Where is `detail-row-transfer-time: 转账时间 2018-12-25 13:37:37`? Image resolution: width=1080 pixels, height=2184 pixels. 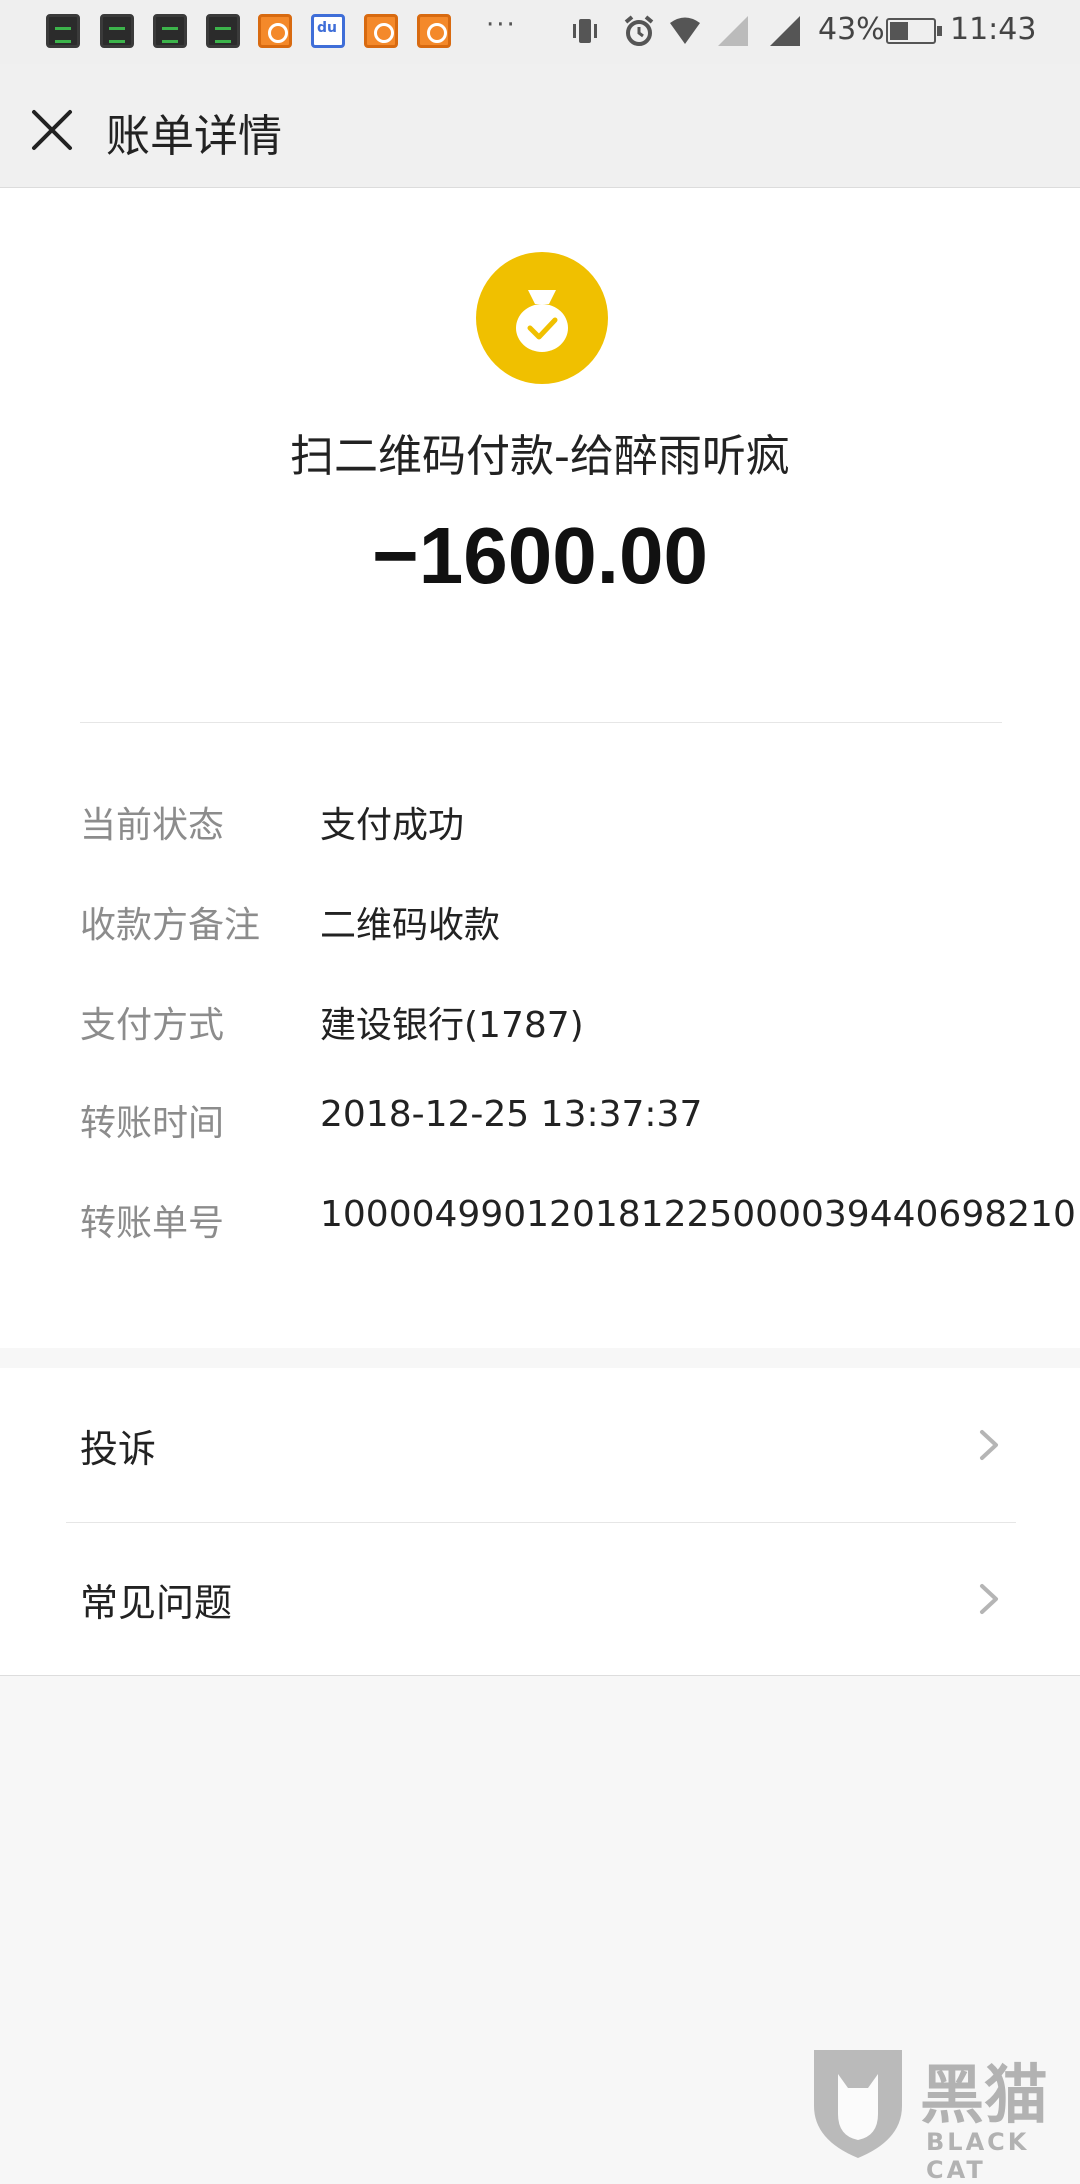 detail-row-transfer-time: 转账时间 2018-12-25 13:37:37 is located at coordinates (550, 1124).